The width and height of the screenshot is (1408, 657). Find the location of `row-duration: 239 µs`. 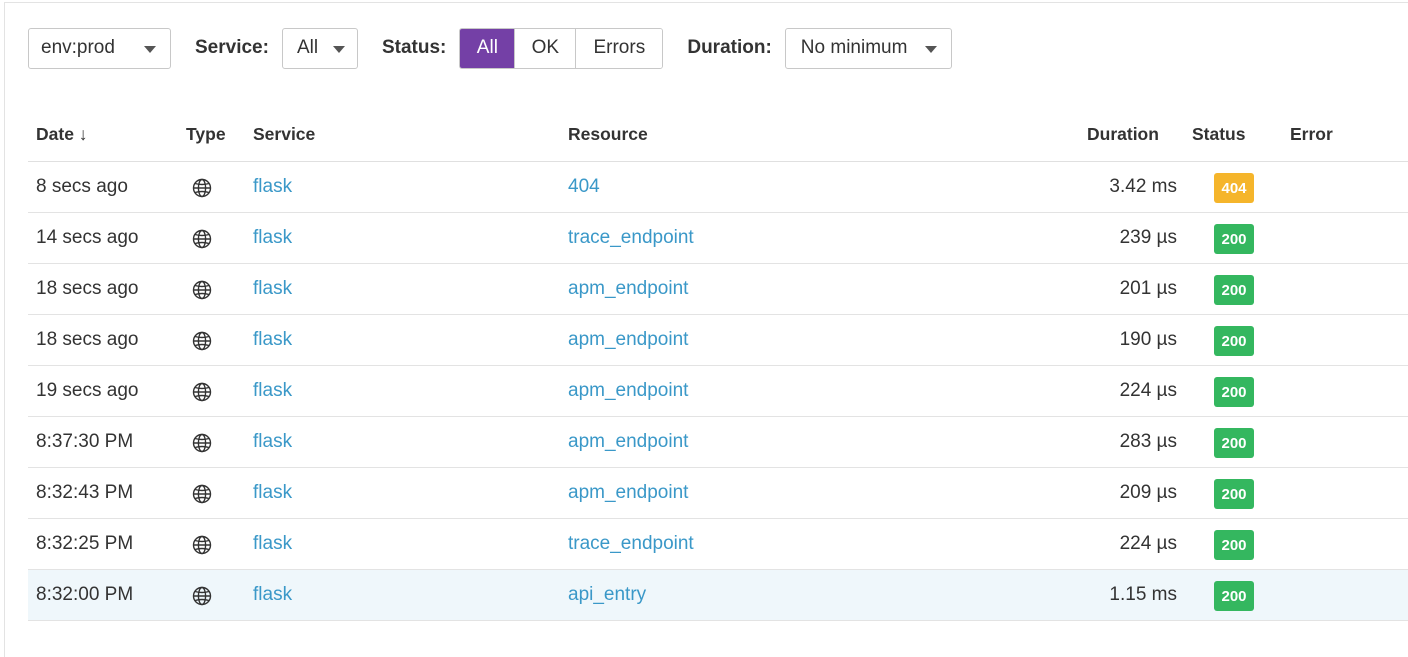

row-duration: 239 µs is located at coordinates (1148, 237).